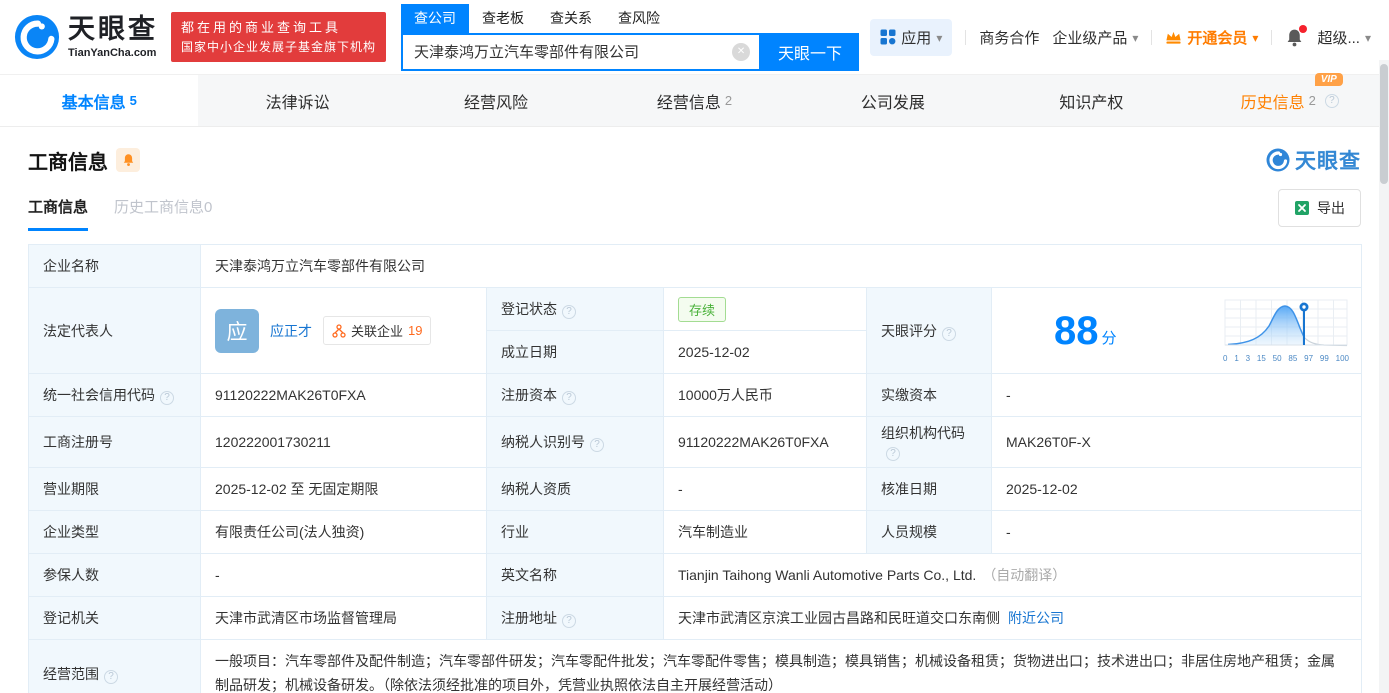  What do you see at coordinates (575, 489) in the screenshot?
I see `label-taxpayer-quality: 纳税人资质` at bounding box center [575, 489].